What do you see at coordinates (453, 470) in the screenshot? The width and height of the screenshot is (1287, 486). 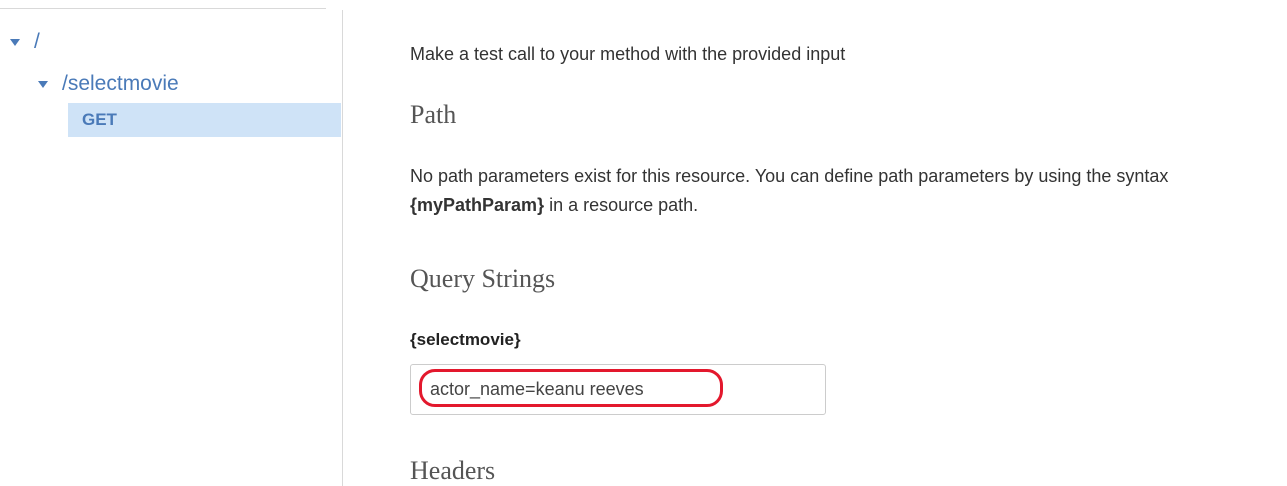 I see `headers-heading: Headers` at bounding box center [453, 470].